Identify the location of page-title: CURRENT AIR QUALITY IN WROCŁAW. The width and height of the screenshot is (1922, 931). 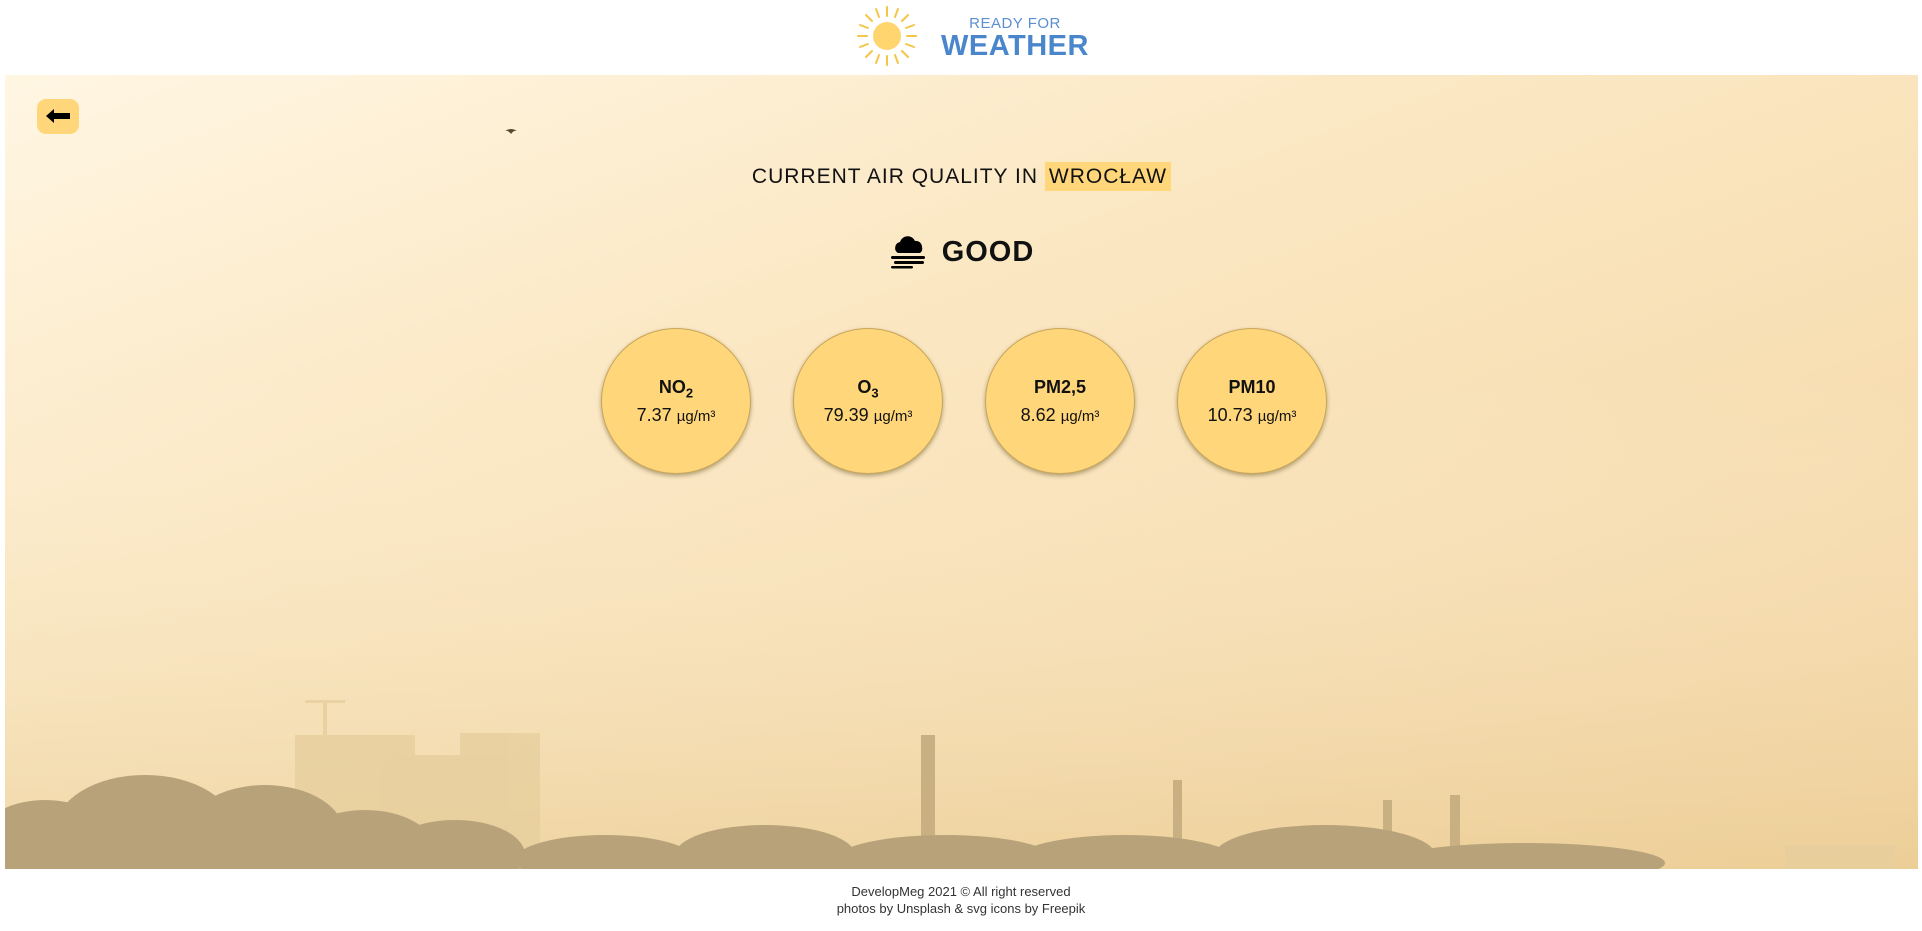
(961, 176).